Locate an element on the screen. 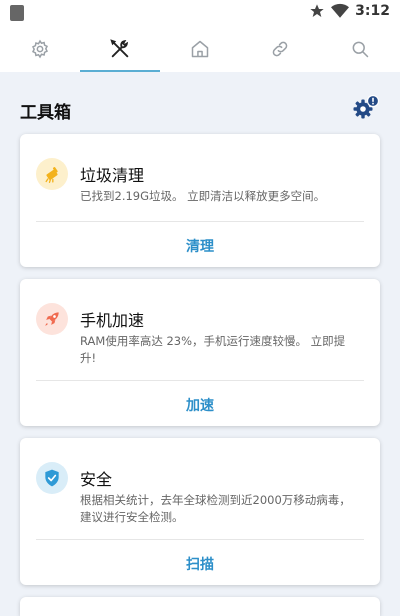  scan-button: 扫描 is located at coordinates (200, 564).